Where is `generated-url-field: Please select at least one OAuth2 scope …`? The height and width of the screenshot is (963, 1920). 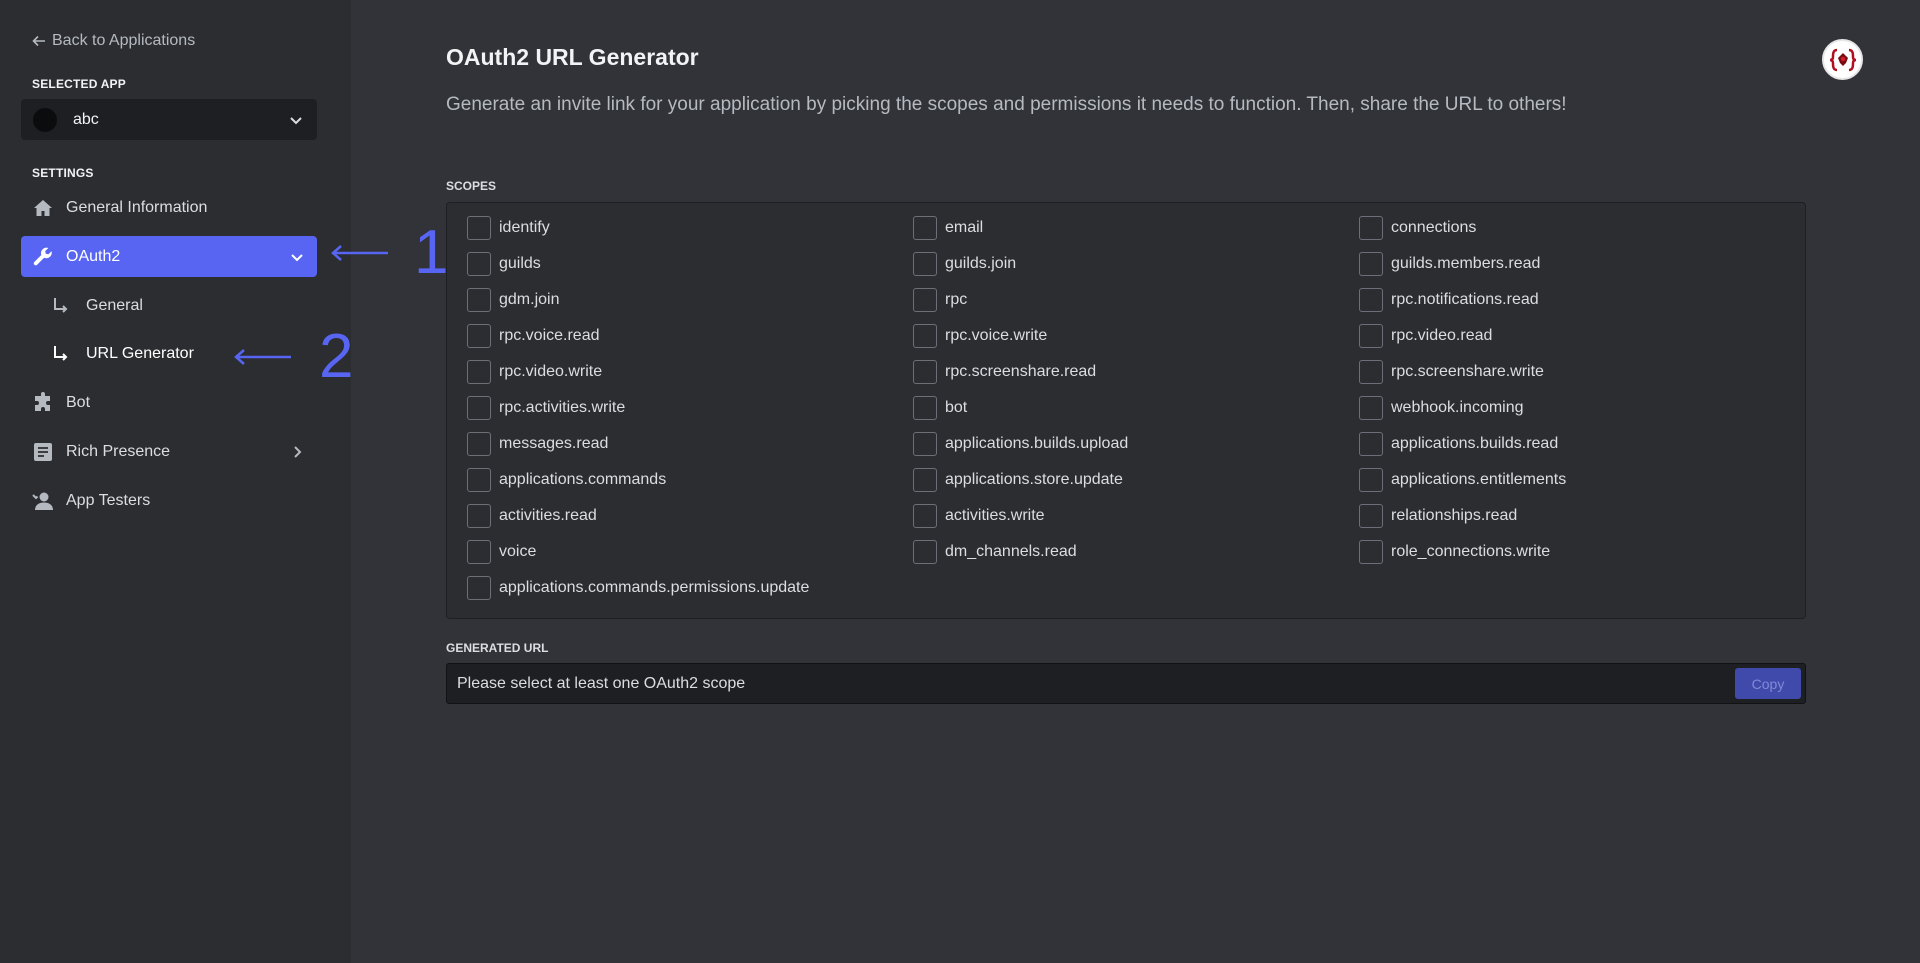 generated-url-field: Please select at least one OAuth2 scope … is located at coordinates (1126, 683).